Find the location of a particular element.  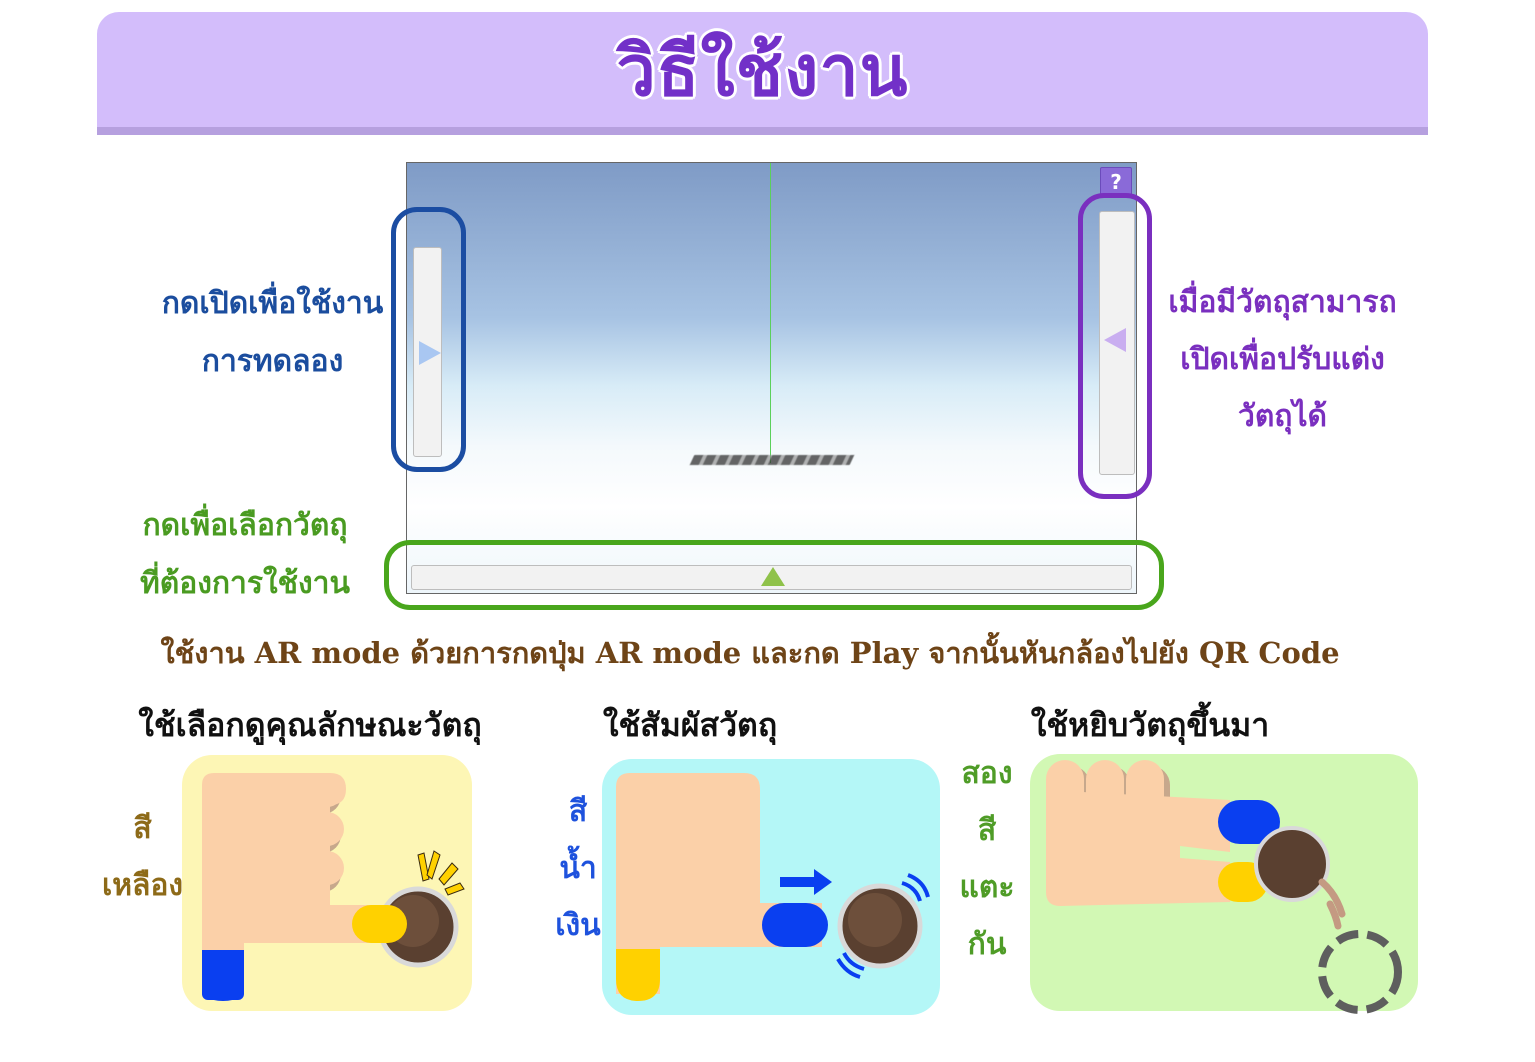

color-label-two-colors: สอง สี แตะ กัน is located at coordinates (987, 859).